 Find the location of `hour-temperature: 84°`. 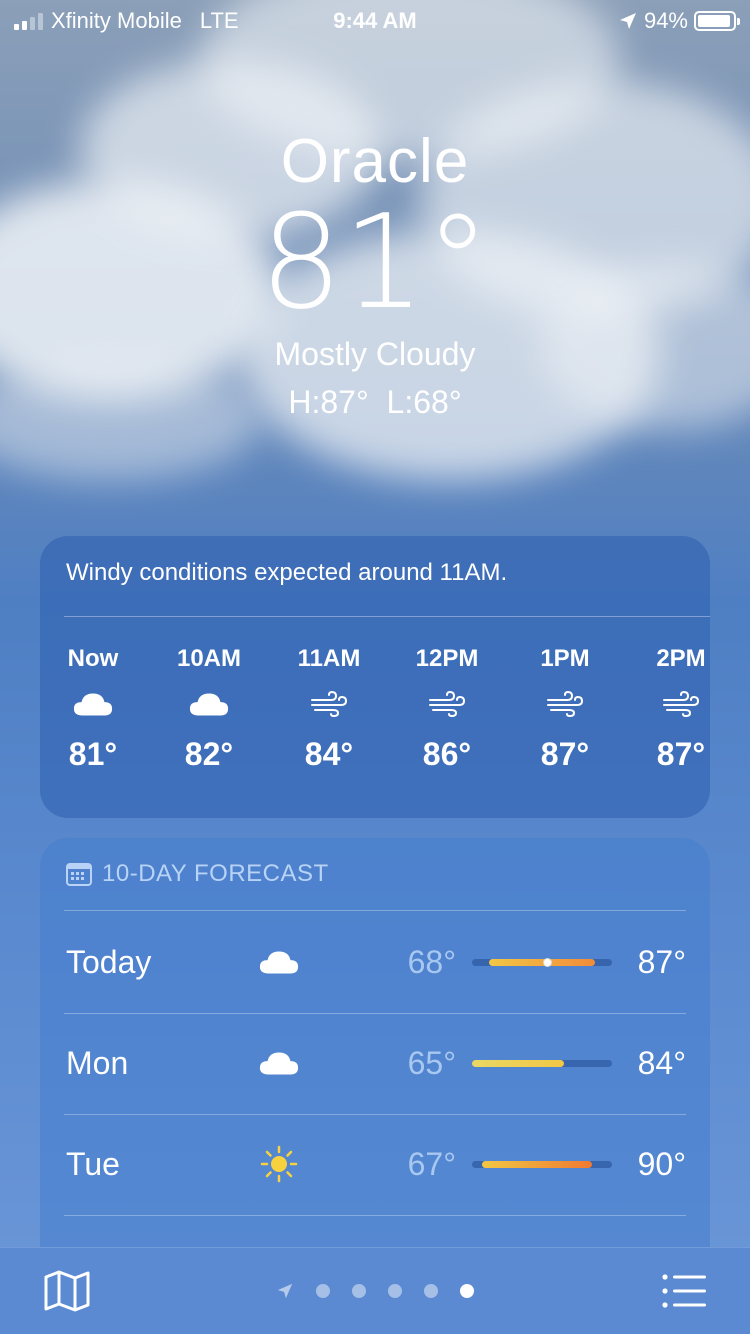

hour-temperature: 84° is located at coordinates (329, 754).